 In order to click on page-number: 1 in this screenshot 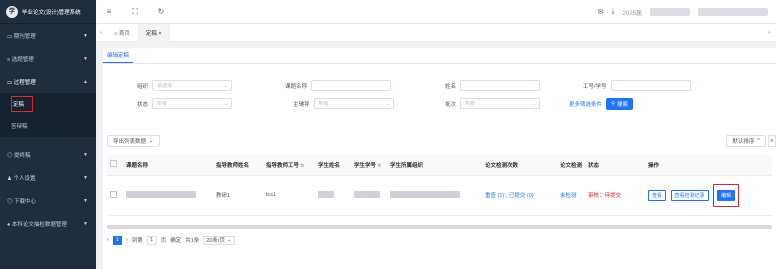, I will do `click(117, 240)`.